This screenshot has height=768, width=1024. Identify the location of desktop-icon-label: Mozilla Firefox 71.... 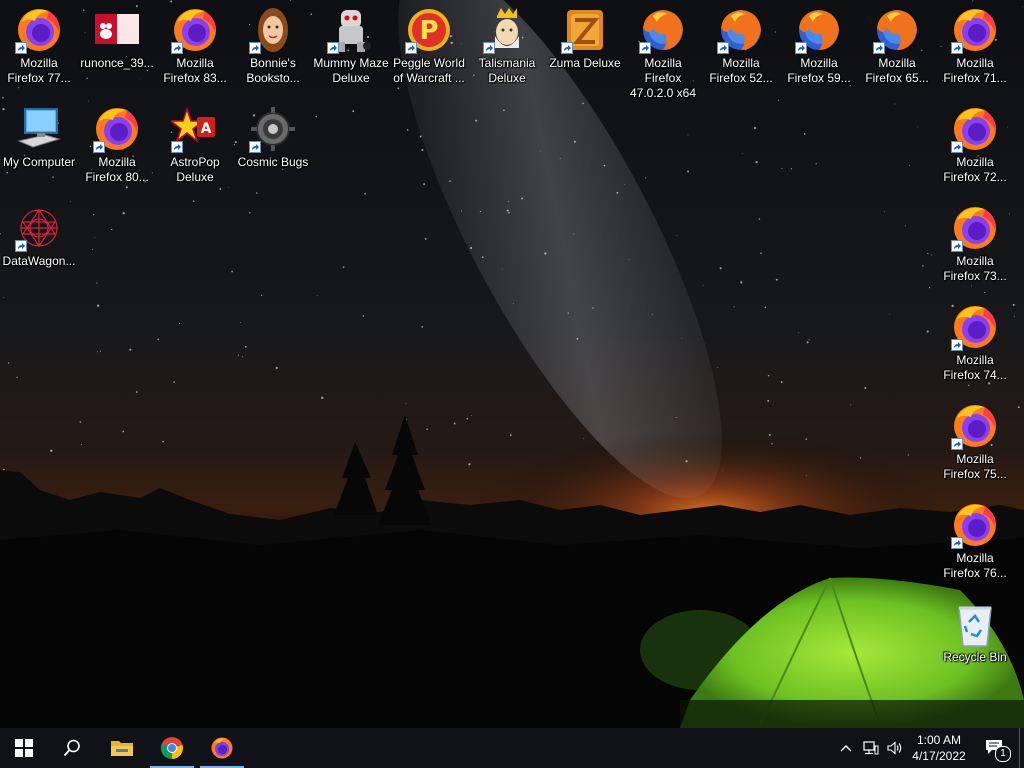
(975, 70).